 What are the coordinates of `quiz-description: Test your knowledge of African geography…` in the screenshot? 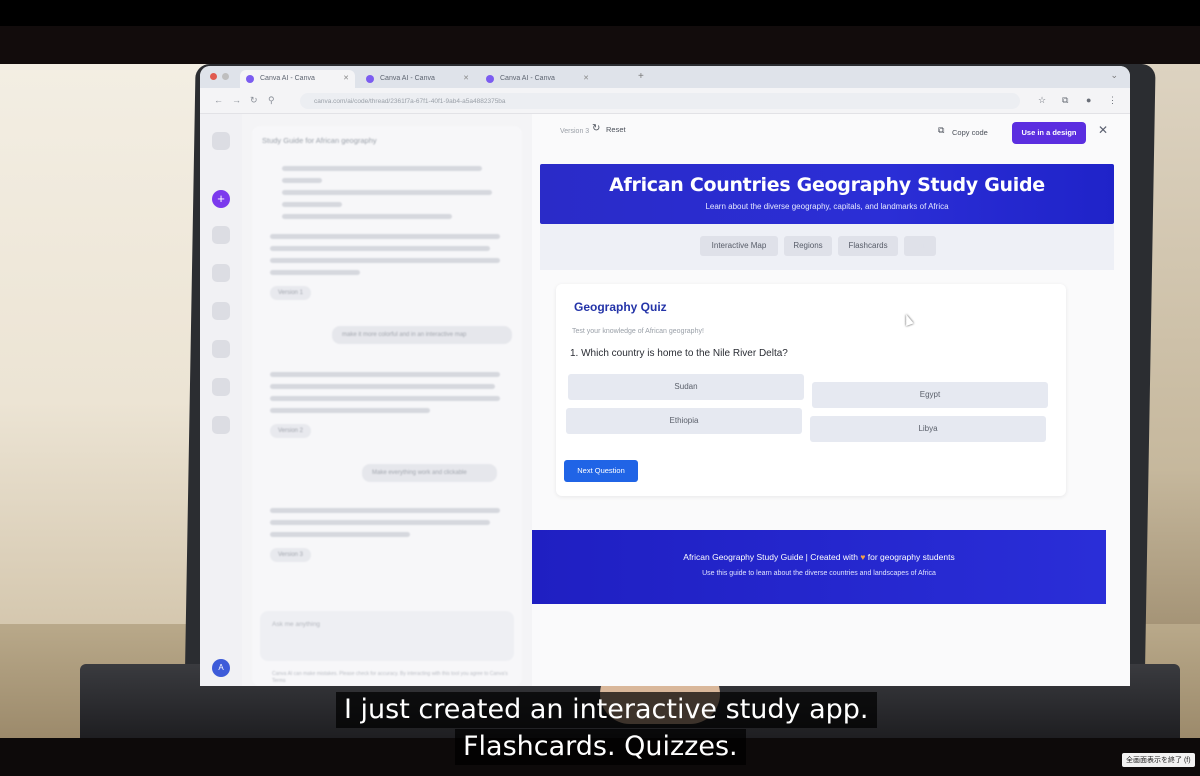 It's located at (638, 331).